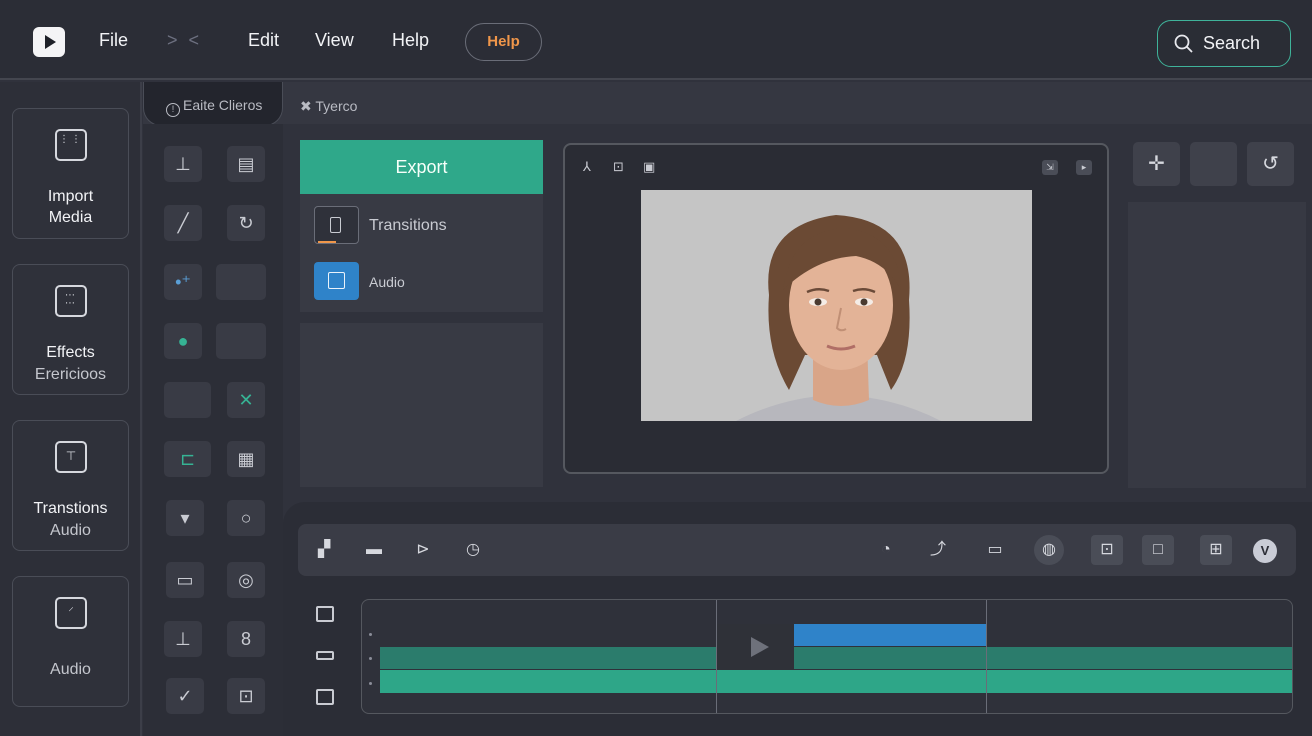 This screenshot has height=736, width=1312. Describe the element at coordinates (1156, 164) in the screenshot. I see `move-icon: ✛` at that location.